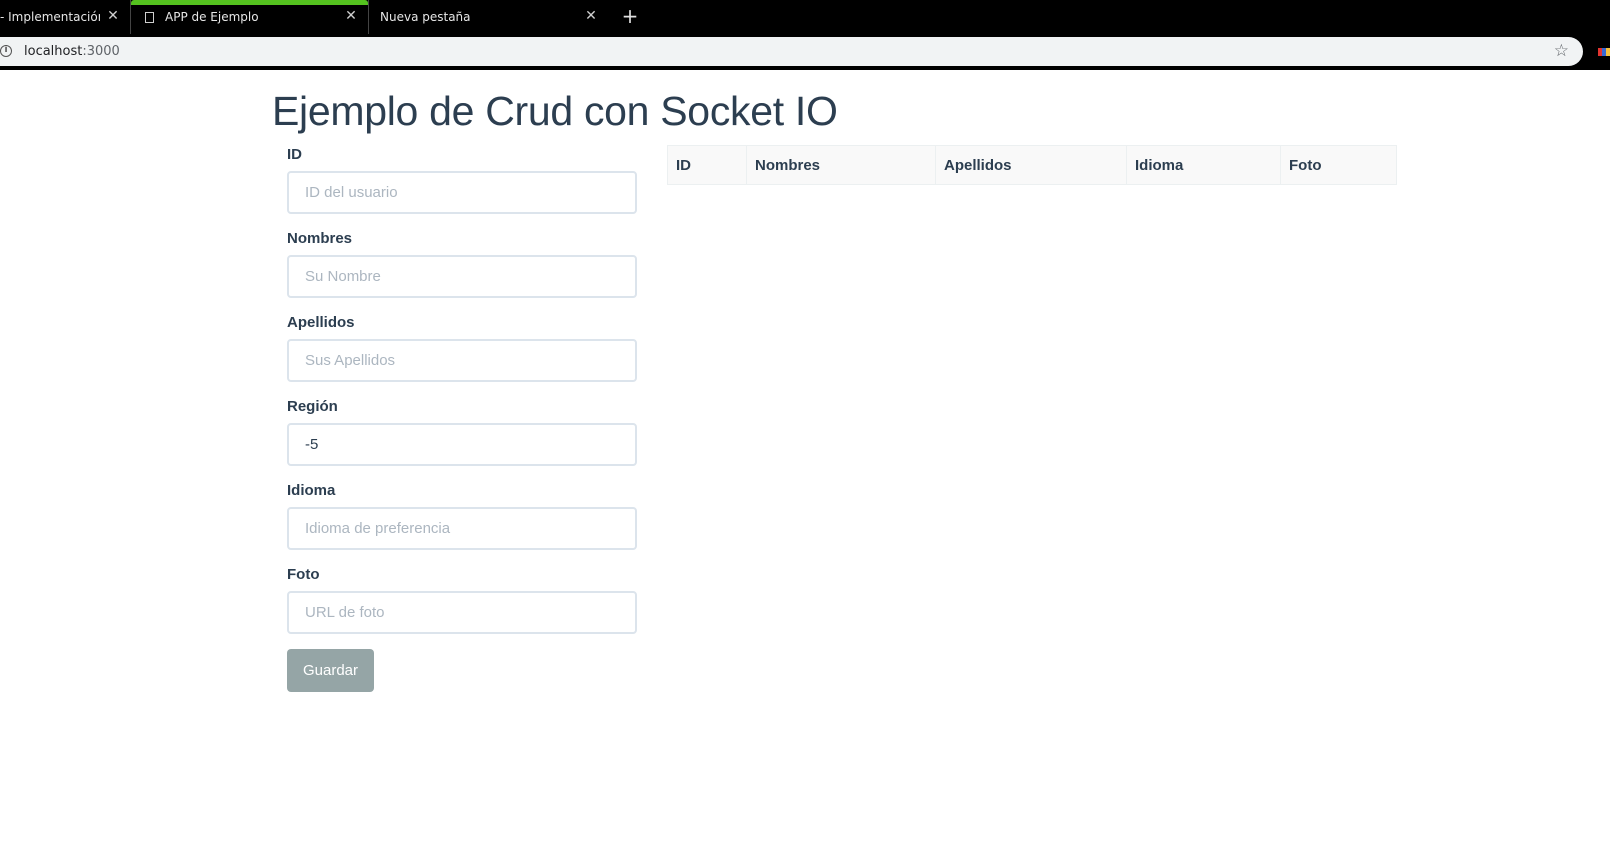  Describe the element at coordinates (462, 276) in the screenshot. I see `nombres-input` at that location.